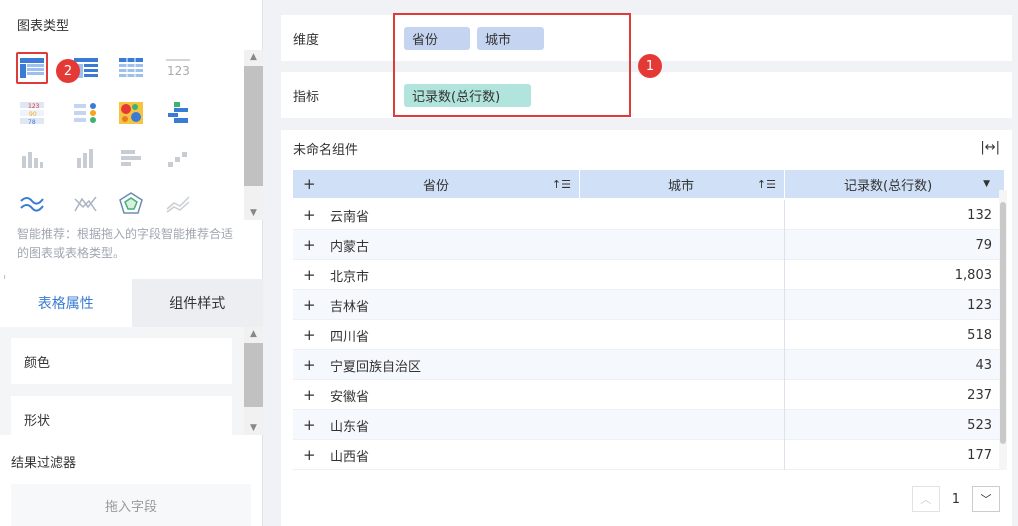 The width and height of the screenshot is (1018, 526). Describe the element at coordinates (979, 215) in the screenshot. I see `cell-count: 132` at that location.